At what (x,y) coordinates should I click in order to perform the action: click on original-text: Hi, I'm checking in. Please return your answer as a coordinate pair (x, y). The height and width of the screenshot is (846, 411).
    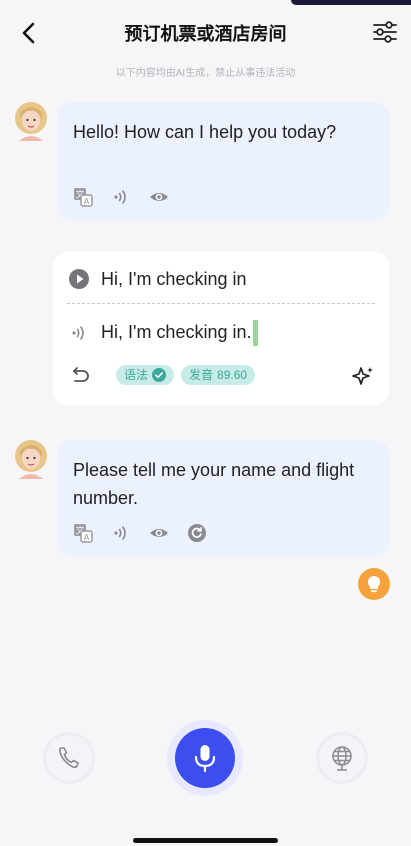
    Looking at the image, I should click on (174, 278).